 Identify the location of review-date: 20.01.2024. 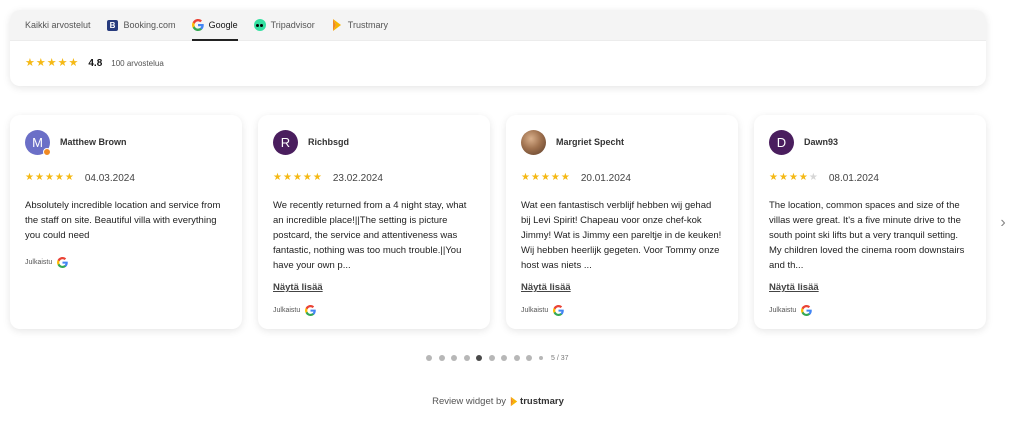
(605, 178).